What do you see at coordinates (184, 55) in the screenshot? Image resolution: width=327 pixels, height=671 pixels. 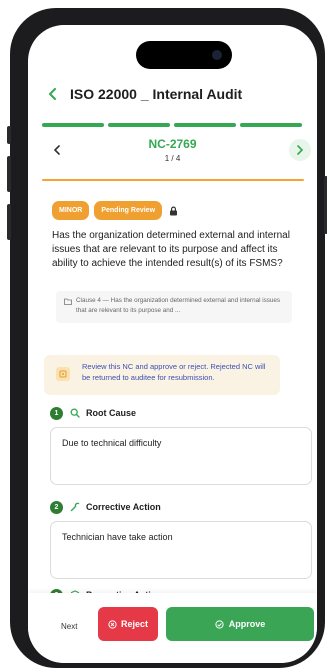 I see `dynamic-island` at bounding box center [184, 55].